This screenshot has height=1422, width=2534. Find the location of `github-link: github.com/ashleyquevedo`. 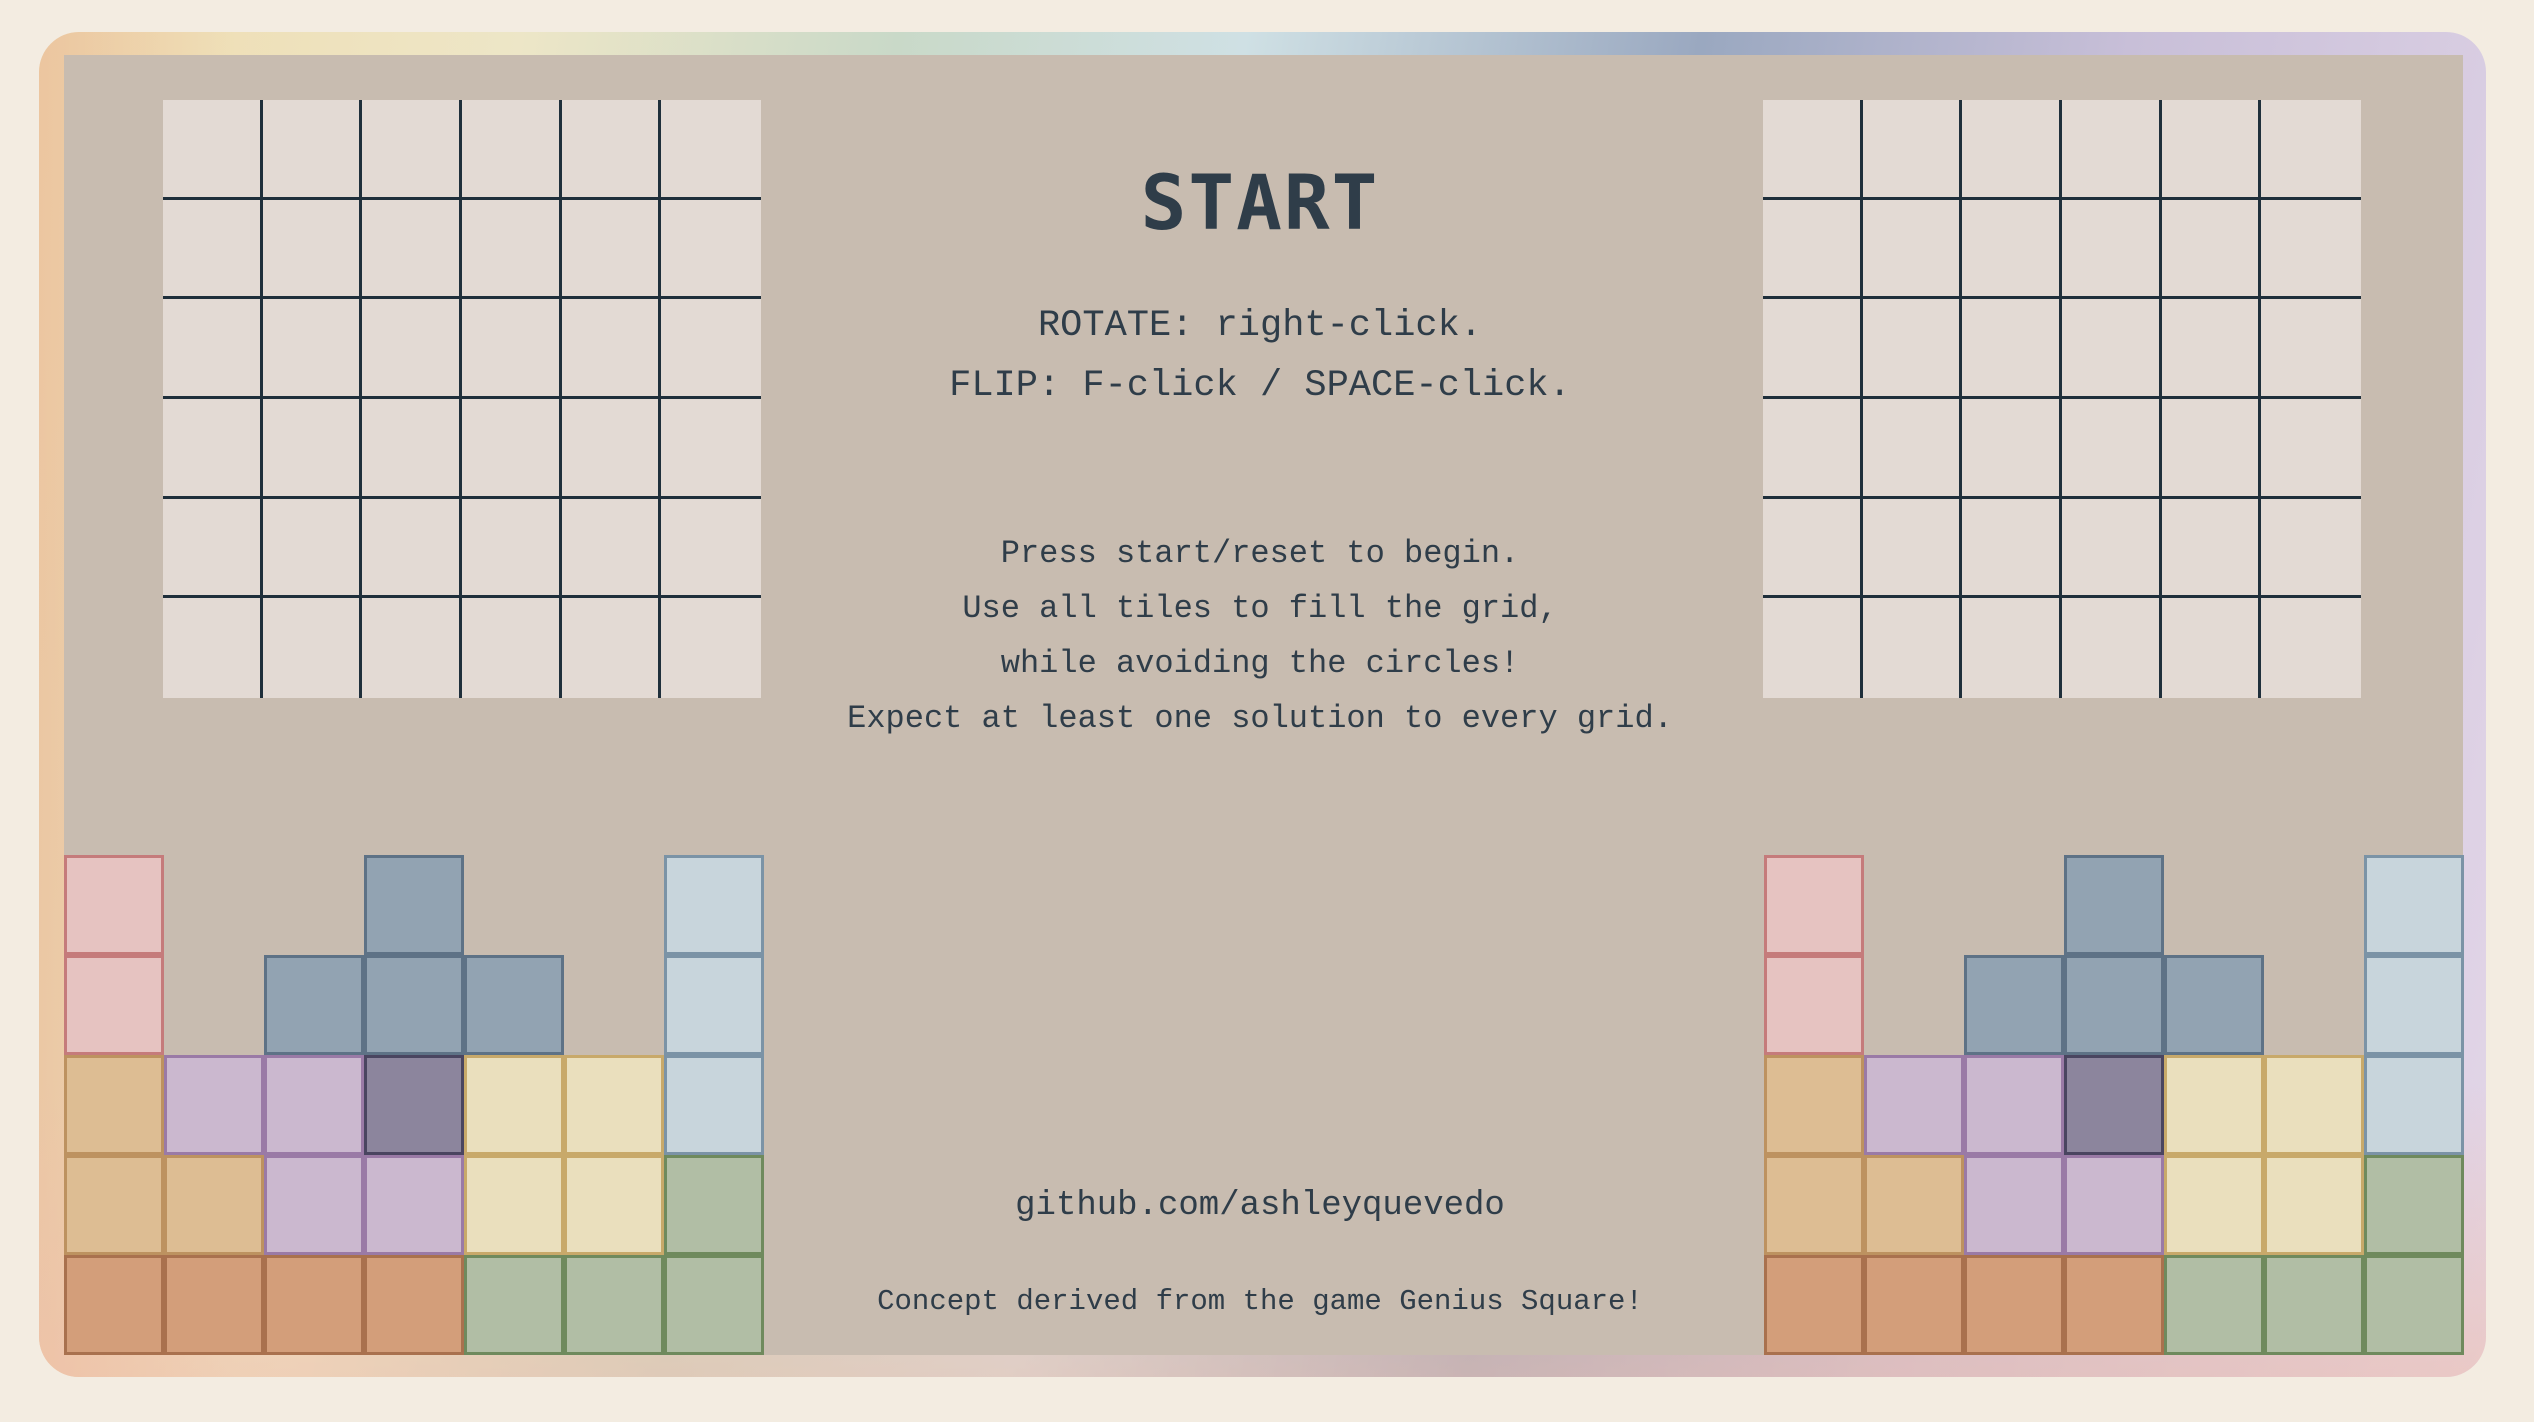

github-link: github.com/ashleyquevedo is located at coordinates (1260, 1206).